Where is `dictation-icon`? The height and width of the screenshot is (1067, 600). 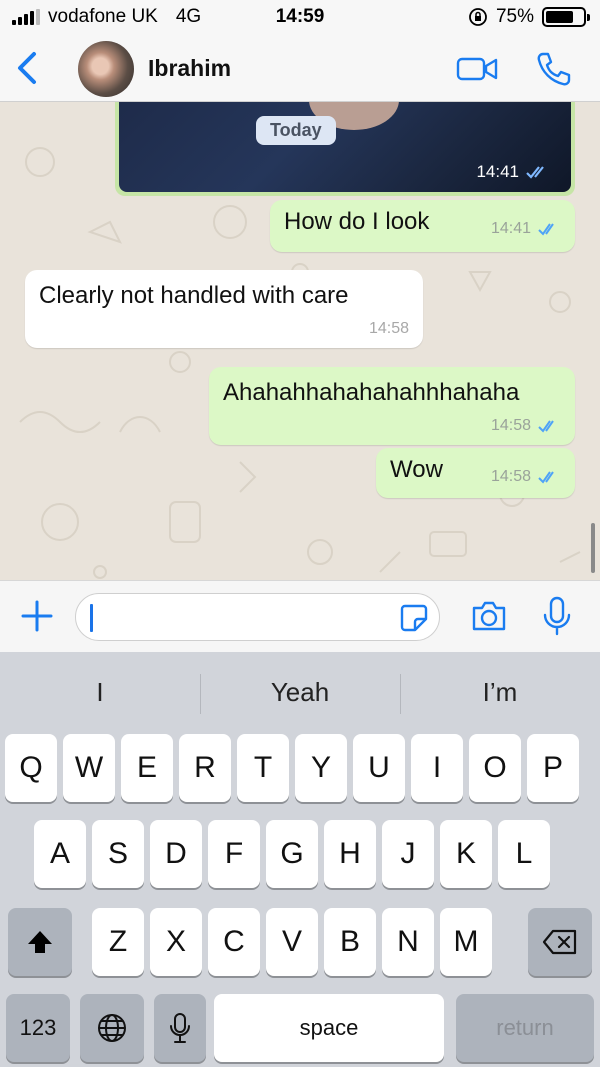
dictation-icon is located at coordinates (180, 1028).